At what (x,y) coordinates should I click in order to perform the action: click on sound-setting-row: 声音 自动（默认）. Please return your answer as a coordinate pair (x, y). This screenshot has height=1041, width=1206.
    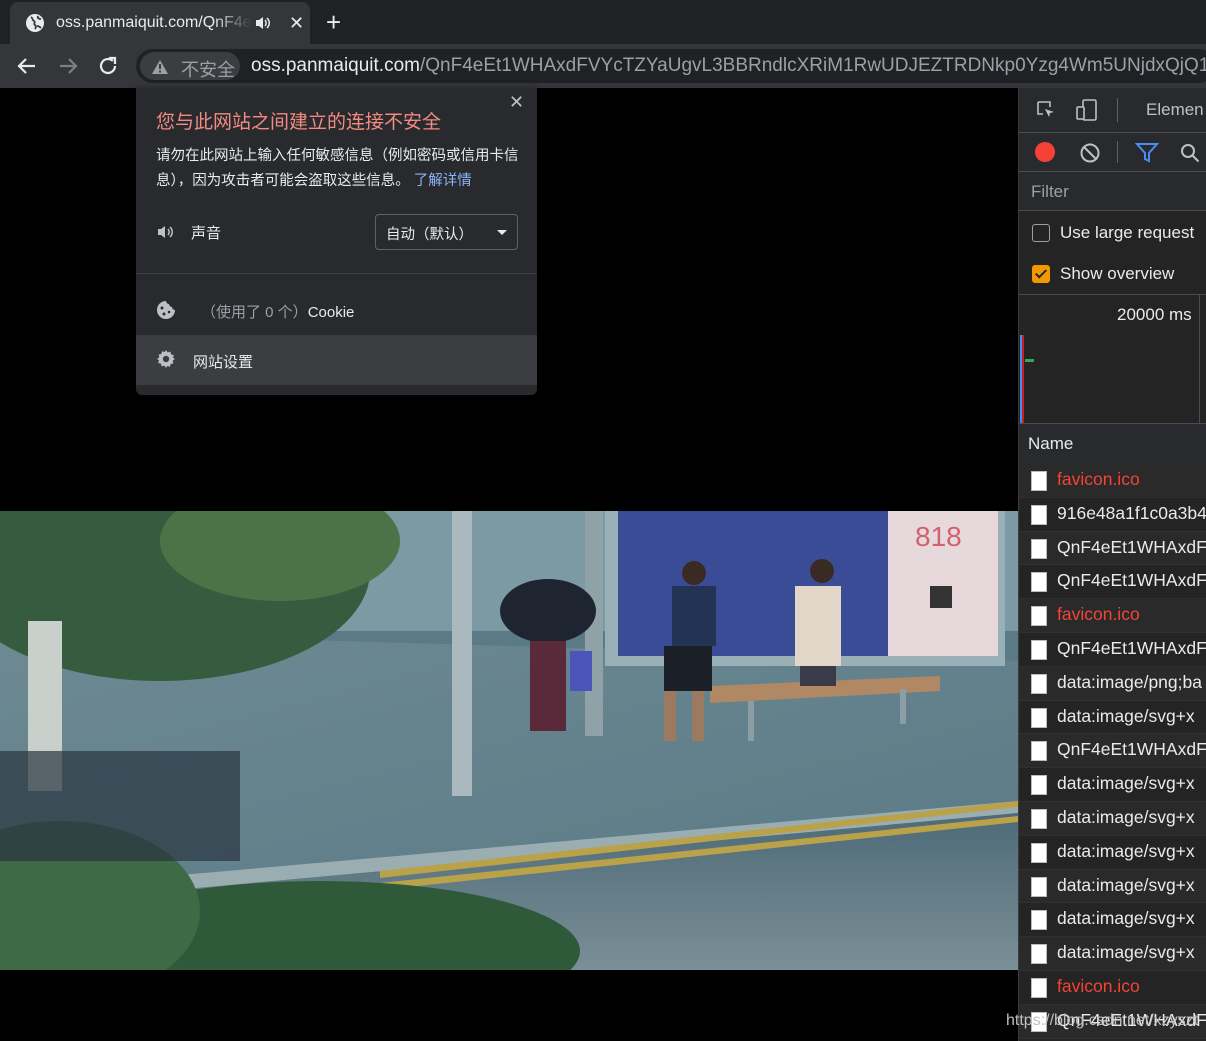
    Looking at the image, I should click on (336, 232).